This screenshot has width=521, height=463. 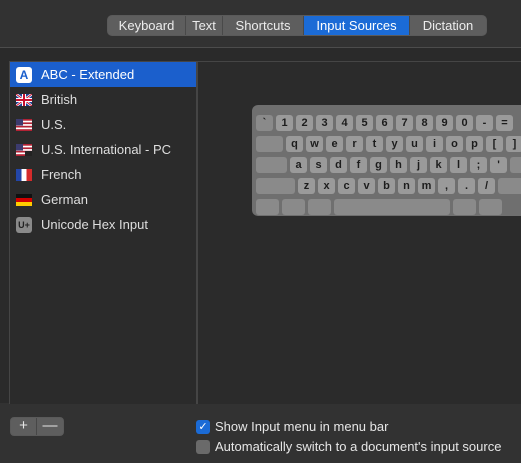 I want to click on key: c, so click(x=346, y=186).